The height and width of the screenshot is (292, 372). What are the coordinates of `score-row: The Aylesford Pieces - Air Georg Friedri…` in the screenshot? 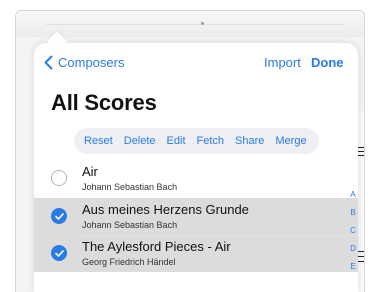 It's located at (196, 253).